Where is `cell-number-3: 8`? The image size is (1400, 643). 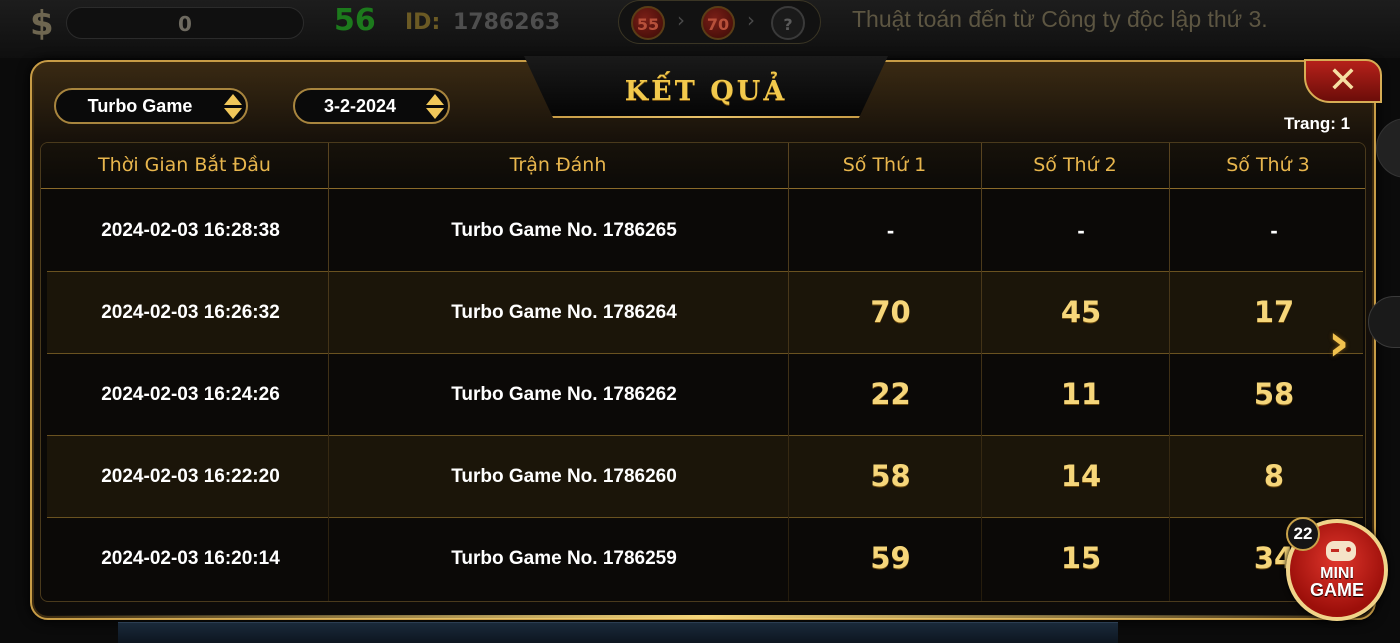
cell-number-3: 8 is located at coordinates (1274, 476).